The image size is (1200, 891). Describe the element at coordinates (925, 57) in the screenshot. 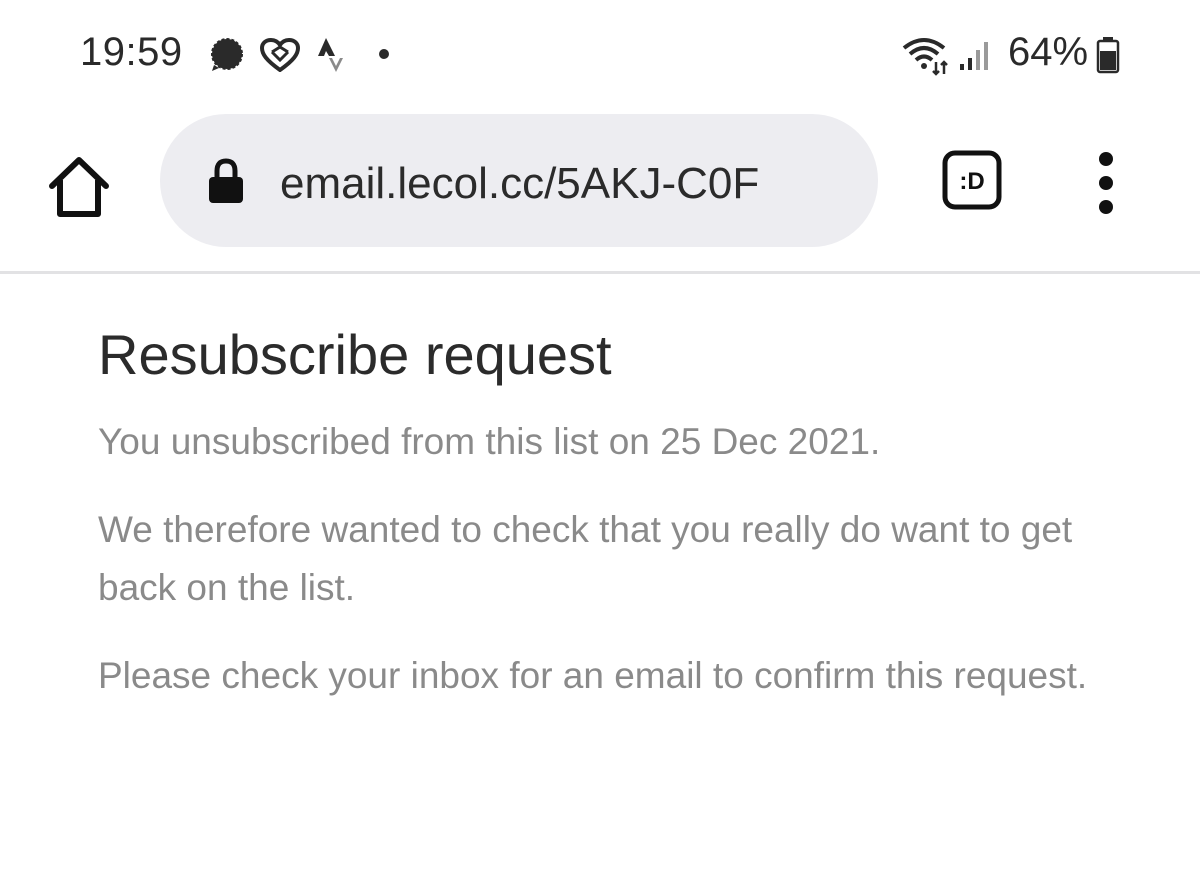

I see `wifi-icon` at that location.